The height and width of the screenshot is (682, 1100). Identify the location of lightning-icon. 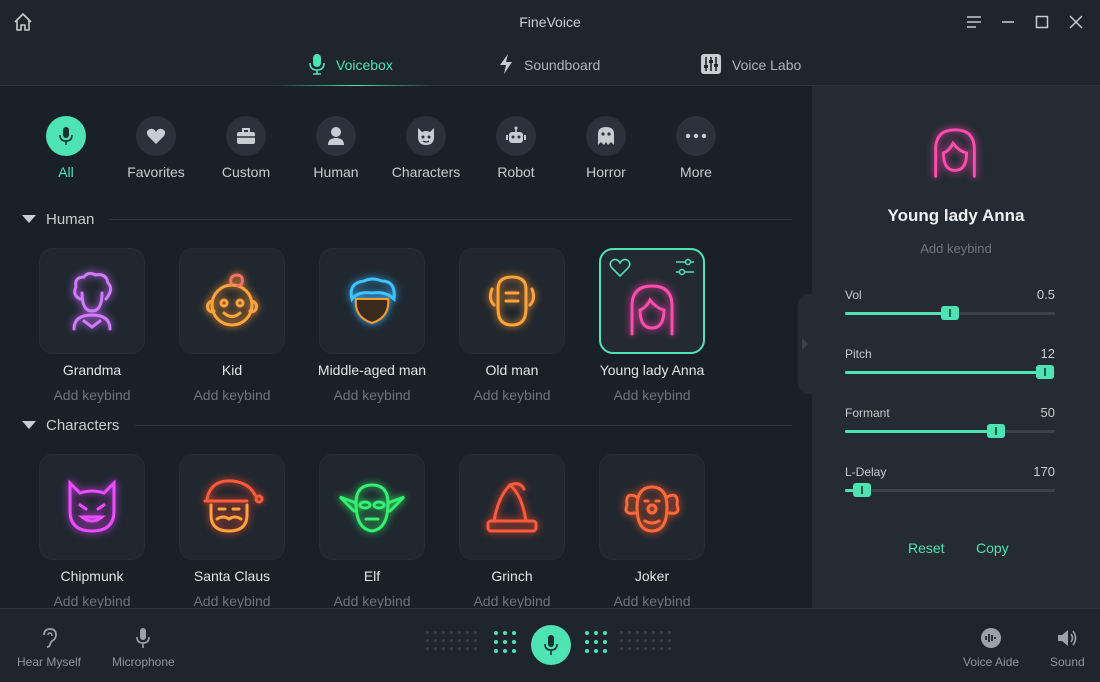
(506, 65).